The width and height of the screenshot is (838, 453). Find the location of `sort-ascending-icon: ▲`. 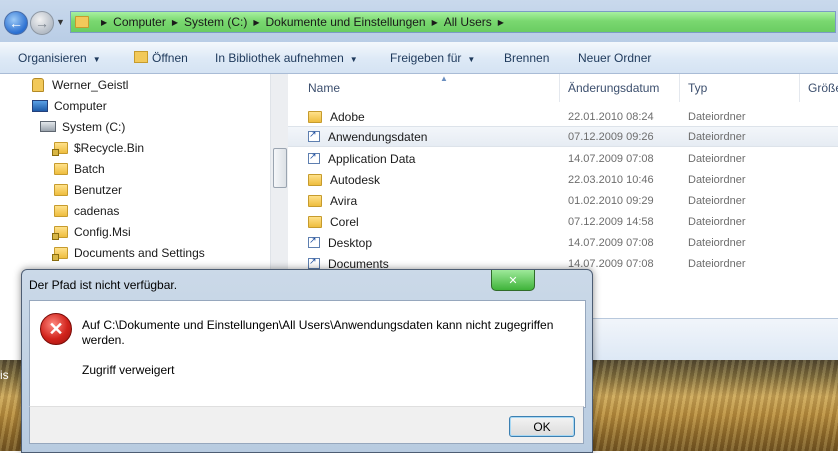

sort-ascending-icon: ▲ is located at coordinates (444, 78).